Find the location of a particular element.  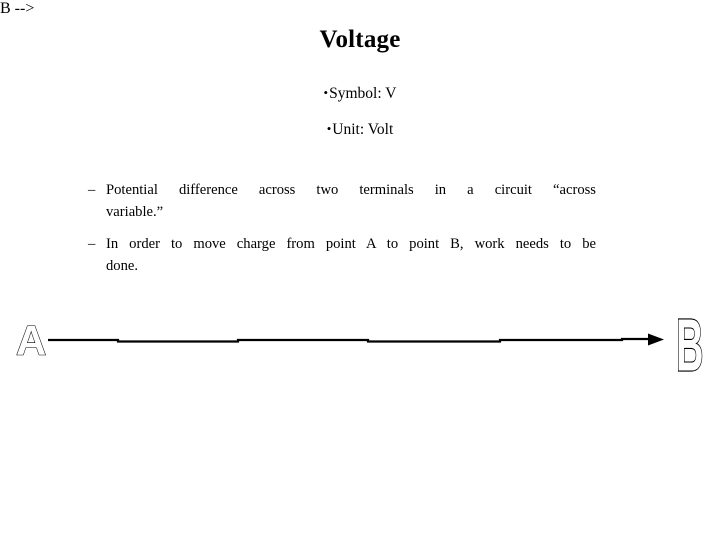

point-b-group: B is located at coordinates (689, 345).